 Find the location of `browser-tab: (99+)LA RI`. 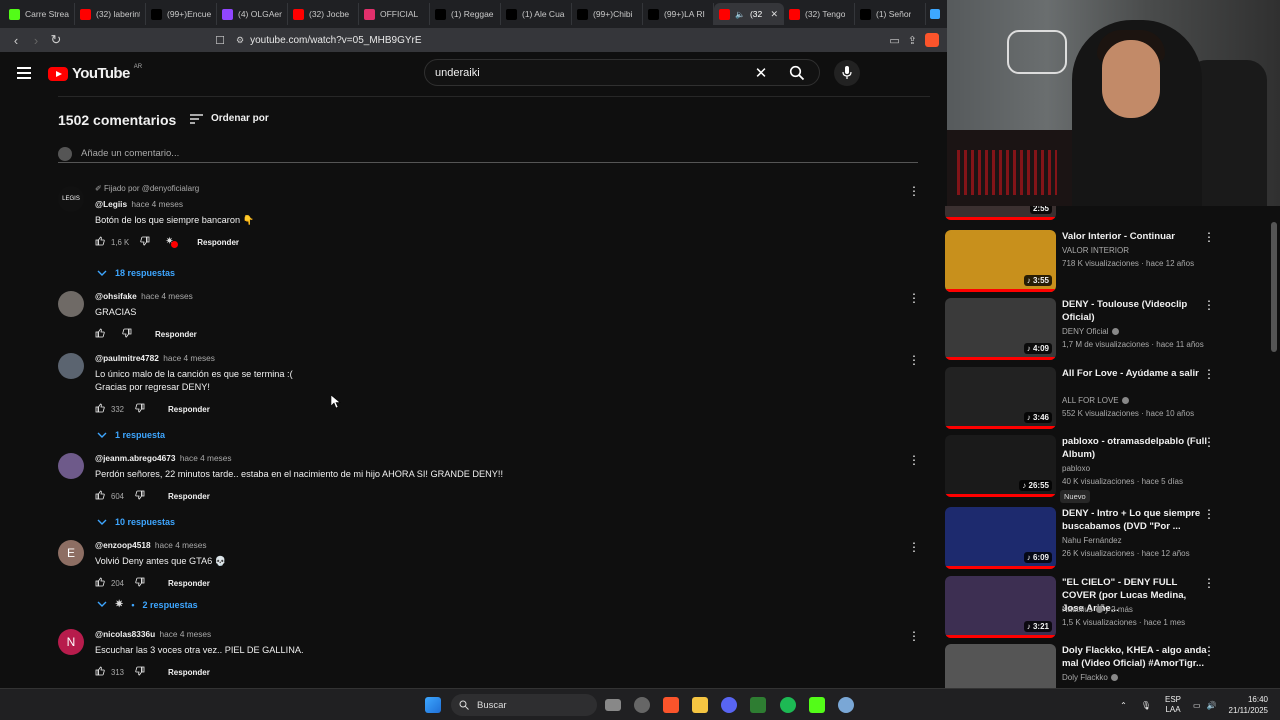

browser-tab: (99+)LA RI is located at coordinates (678, 14).